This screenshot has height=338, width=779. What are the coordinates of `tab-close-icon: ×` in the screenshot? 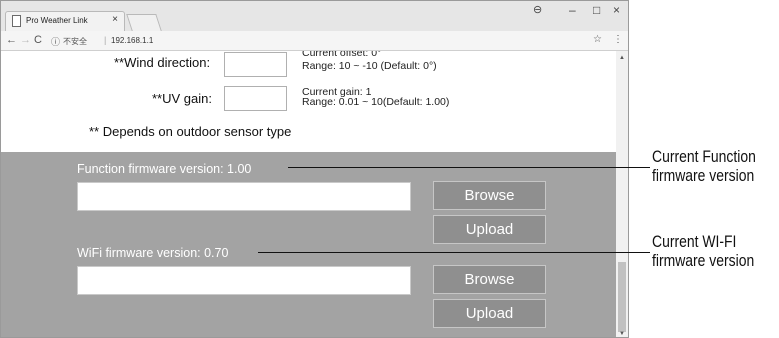 It's located at (115, 19).